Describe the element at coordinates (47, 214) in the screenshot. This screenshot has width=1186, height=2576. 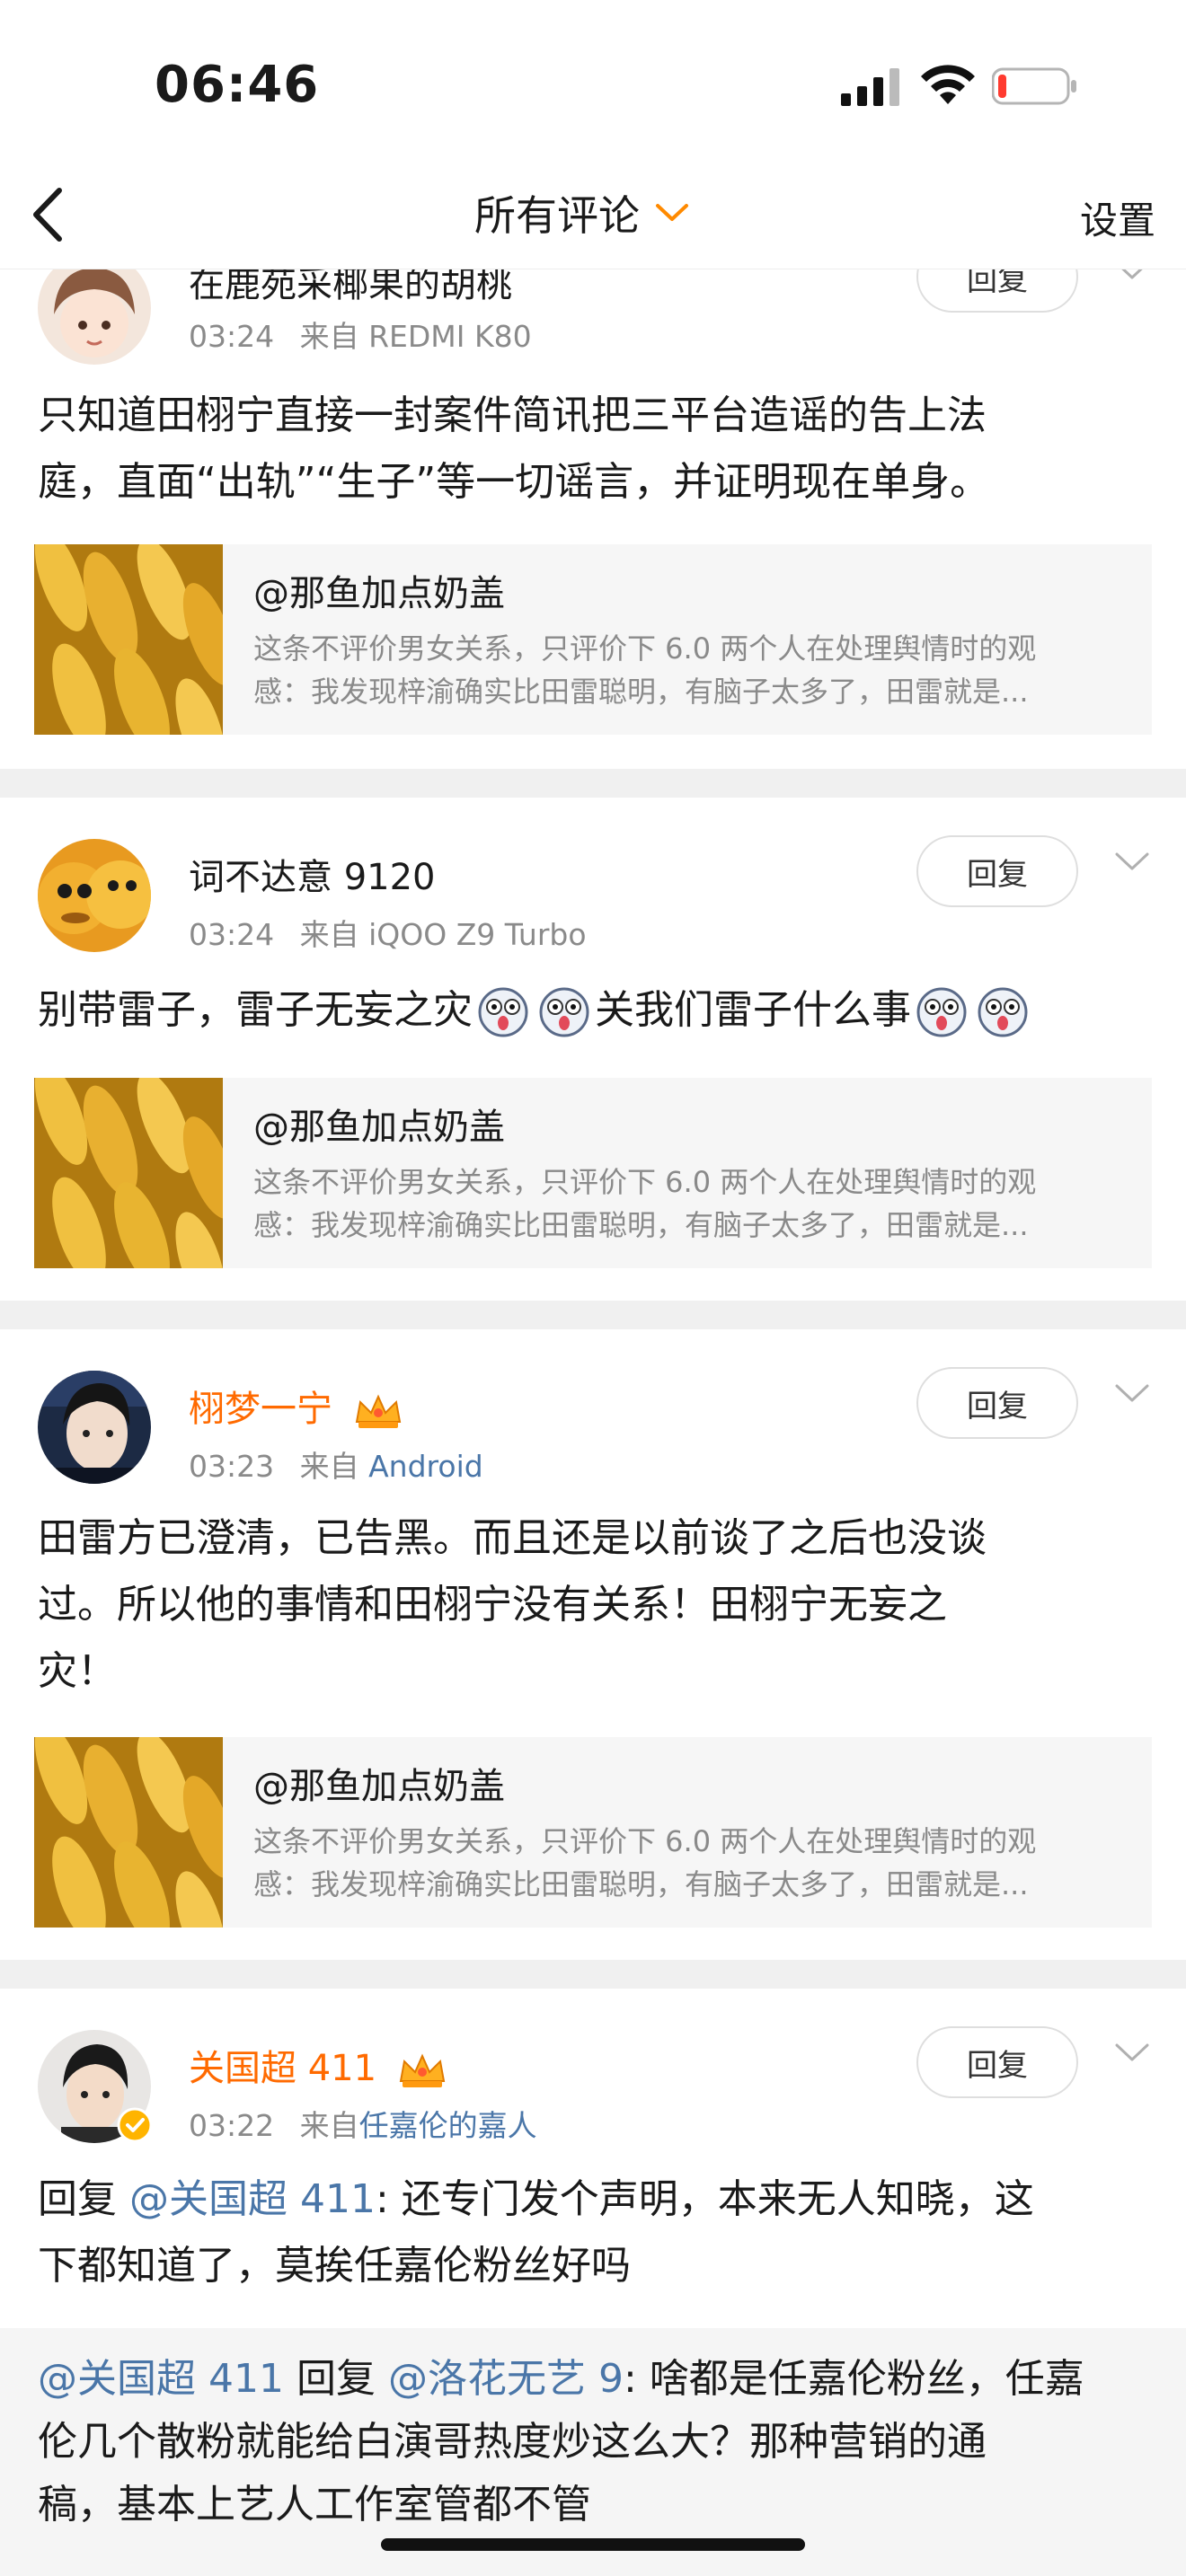
I see `back-arrow-icon` at that location.